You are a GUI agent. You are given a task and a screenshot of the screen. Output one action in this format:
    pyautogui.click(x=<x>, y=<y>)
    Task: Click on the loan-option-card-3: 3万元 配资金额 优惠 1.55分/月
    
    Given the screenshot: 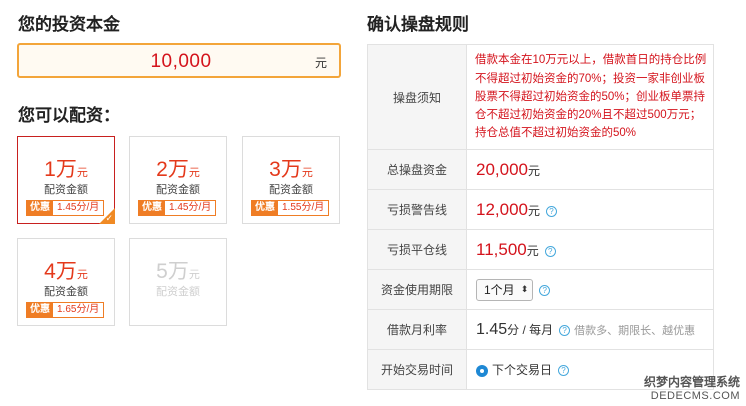 What is the action you would take?
    pyautogui.click(x=291, y=180)
    